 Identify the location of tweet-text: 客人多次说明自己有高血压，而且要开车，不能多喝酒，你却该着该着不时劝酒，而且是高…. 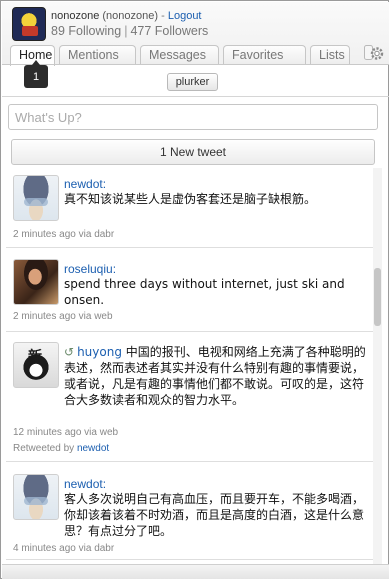
(214, 515).